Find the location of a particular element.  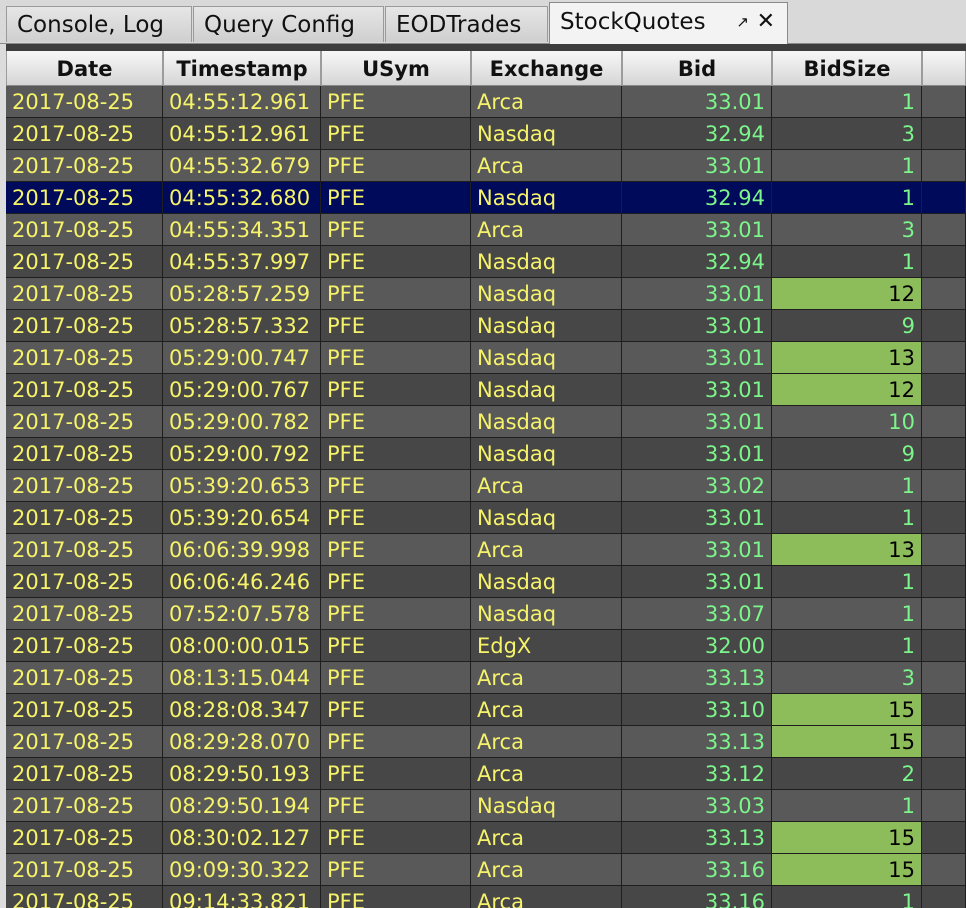

table-row: 2017-08-25 04:55:12.961 PFE Nasdaq 32.94 3 is located at coordinates (486, 134).